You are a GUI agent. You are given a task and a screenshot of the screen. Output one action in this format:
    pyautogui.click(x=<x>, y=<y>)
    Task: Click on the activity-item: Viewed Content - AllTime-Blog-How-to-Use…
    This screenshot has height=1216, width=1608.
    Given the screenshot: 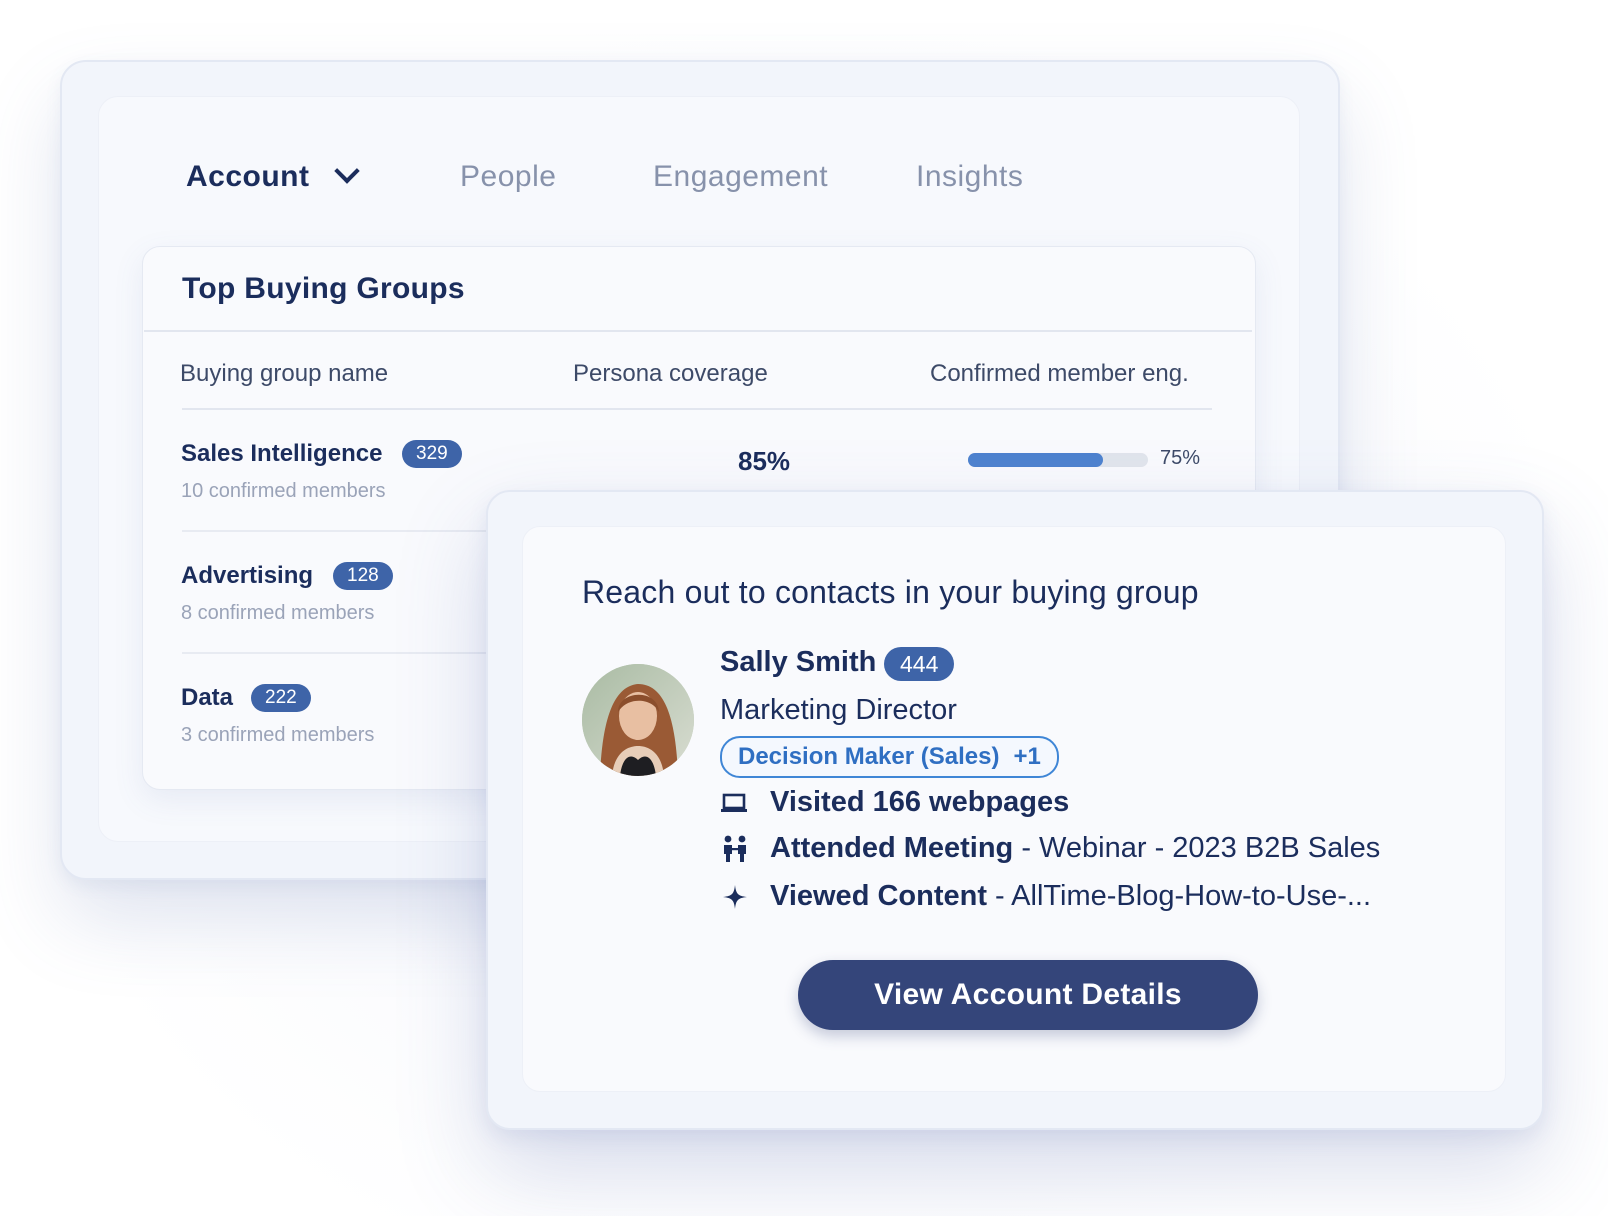 What is the action you would take?
    pyautogui.click(x=1045, y=896)
    